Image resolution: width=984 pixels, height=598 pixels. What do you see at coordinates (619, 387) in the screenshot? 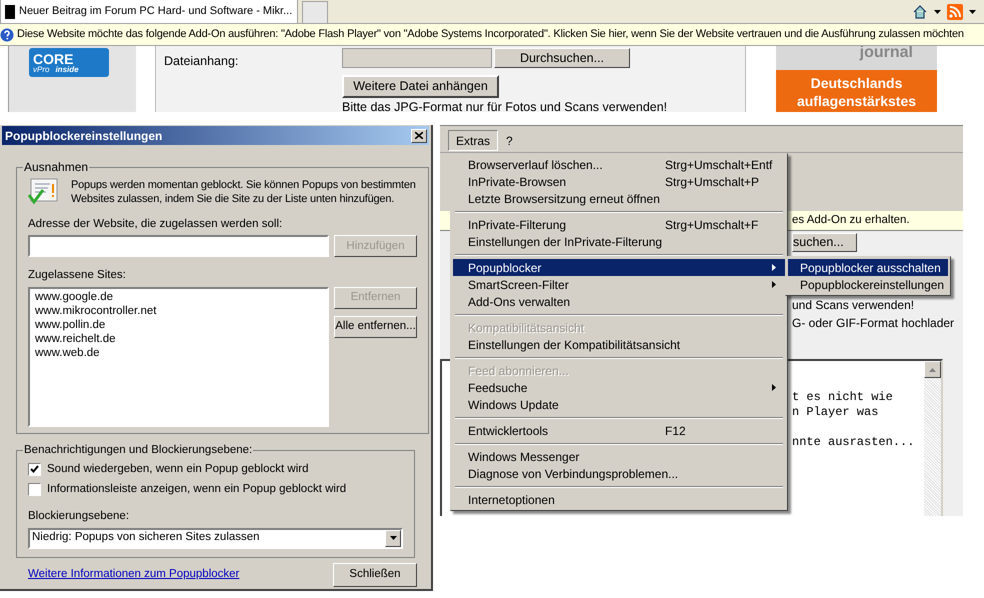
I see `menu-item: Feedsuche` at bounding box center [619, 387].